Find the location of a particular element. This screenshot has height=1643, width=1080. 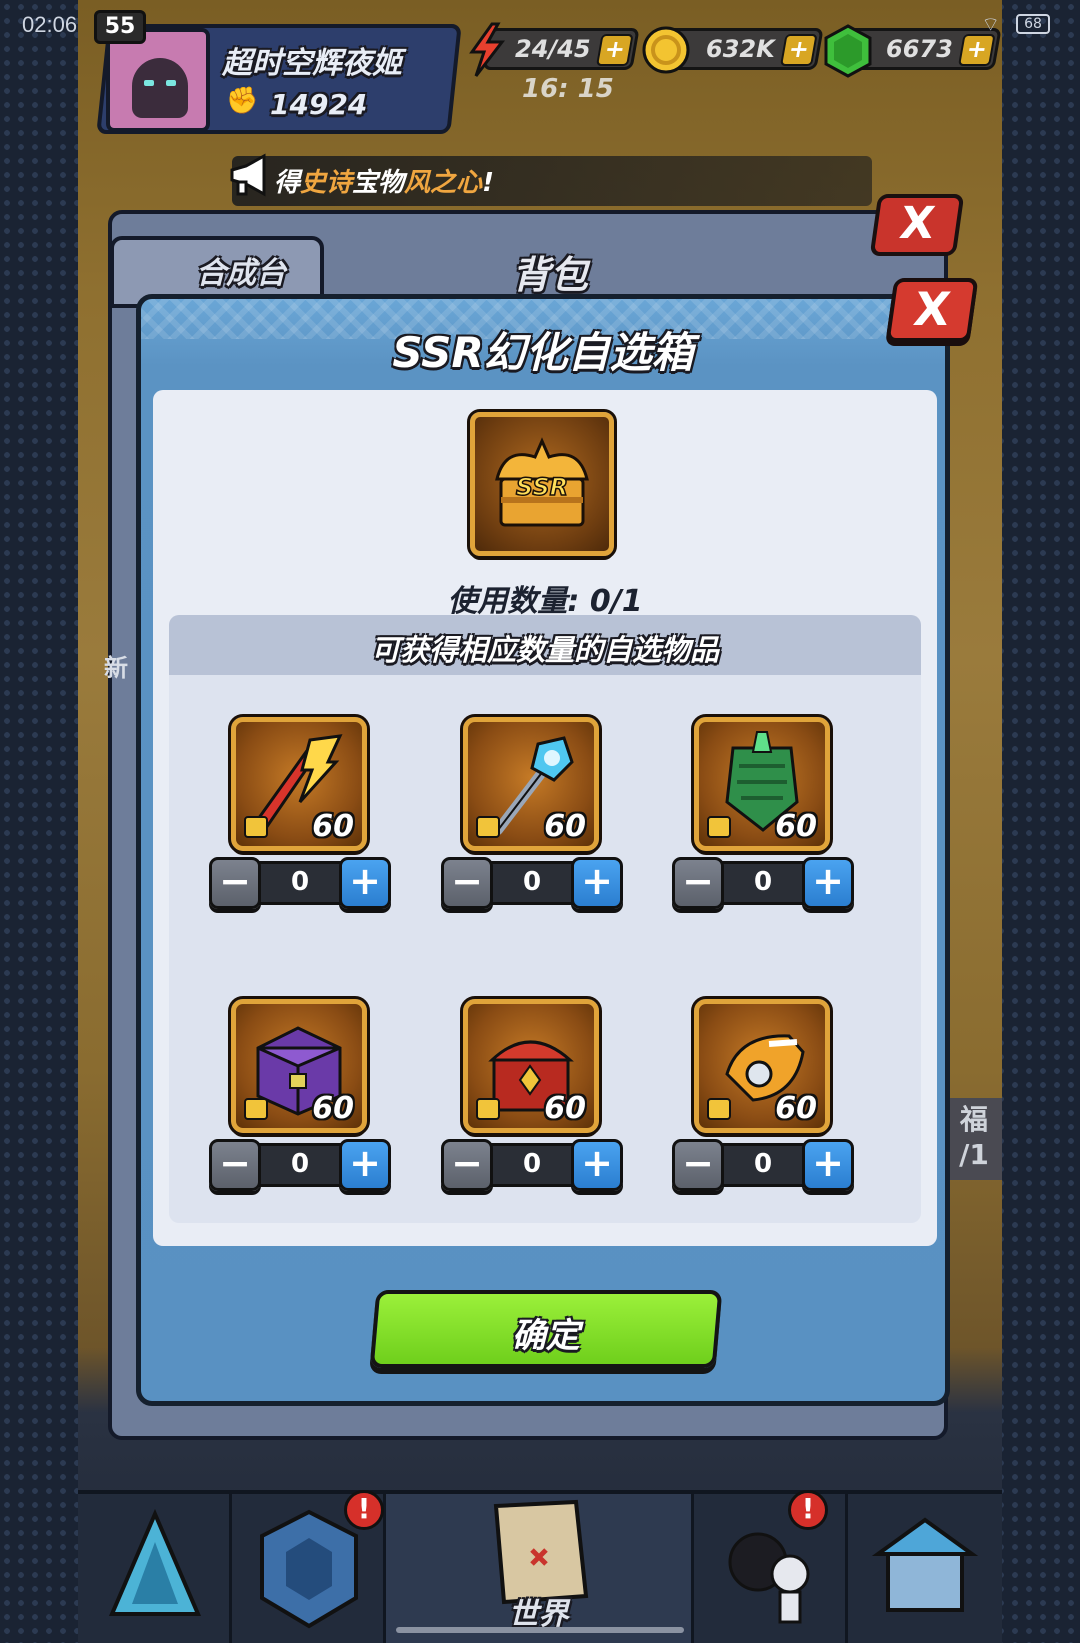

tab-crafting-label: 合成台 is located at coordinates (241, 273).